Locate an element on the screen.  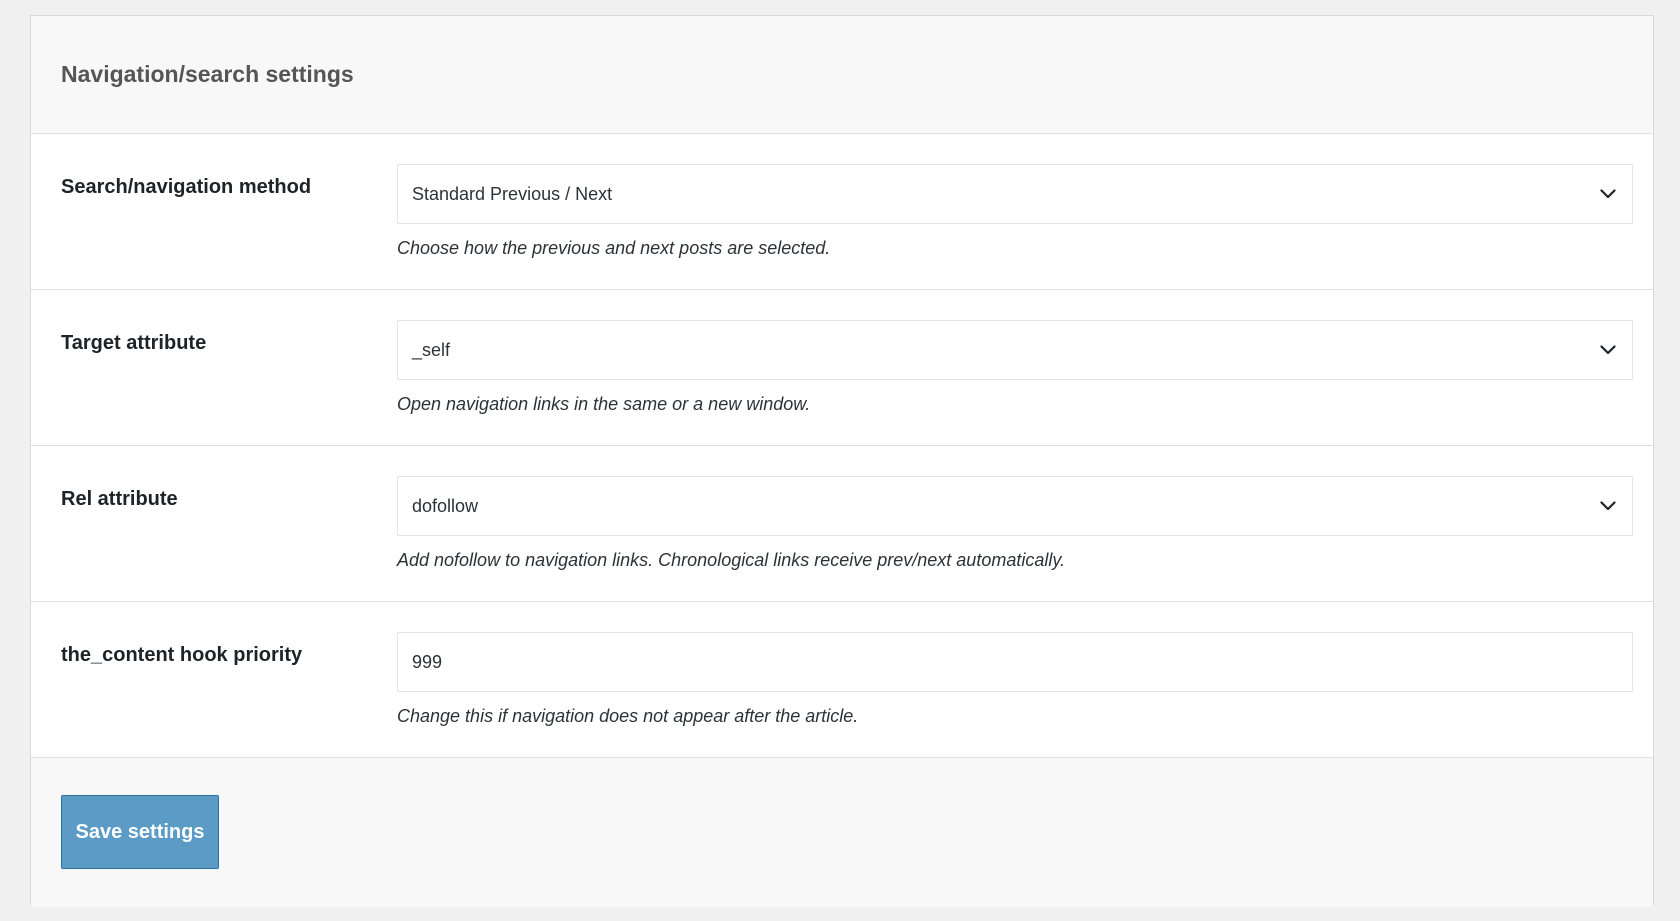
navigation-method-select: Standard Previous / Next is located at coordinates (1015, 194).